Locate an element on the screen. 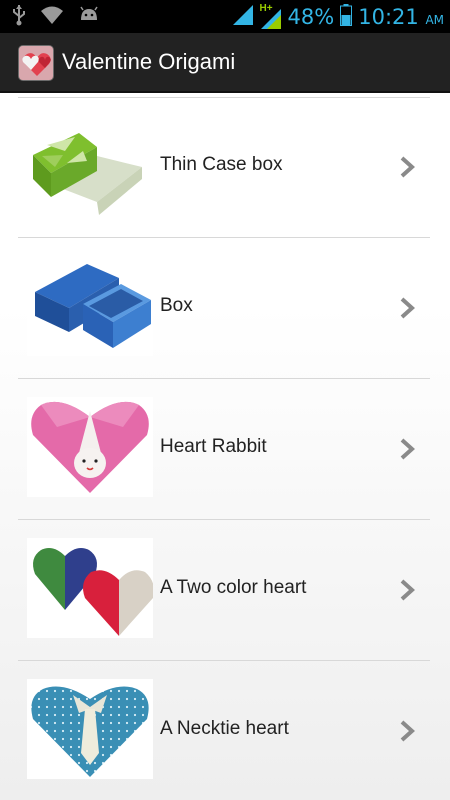 Image resolution: width=450 pixels, height=800 pixels. list-item-label: Box is located at coordinates (176, 305).